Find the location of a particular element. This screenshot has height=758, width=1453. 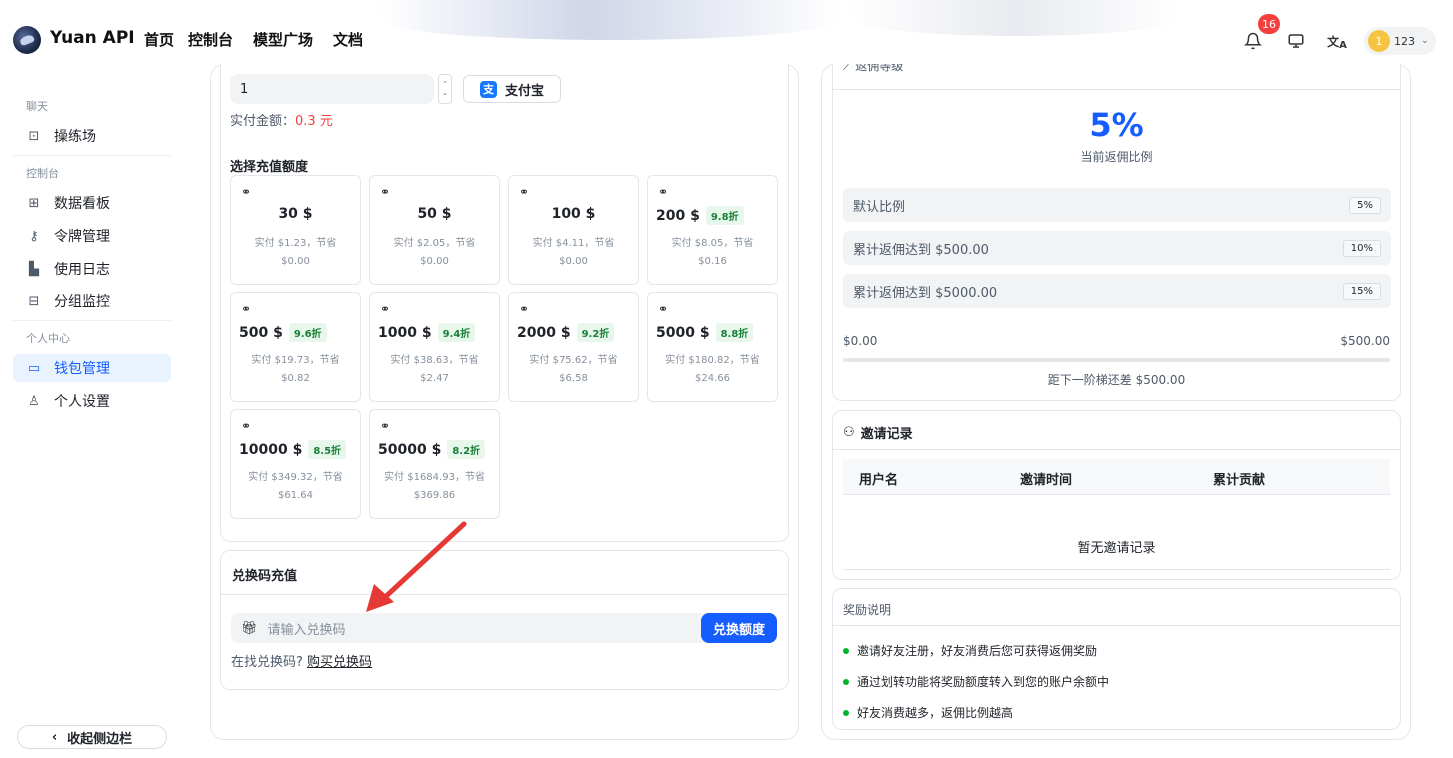

discount-badge: 9.4折 is located at coordinates (456, 332).